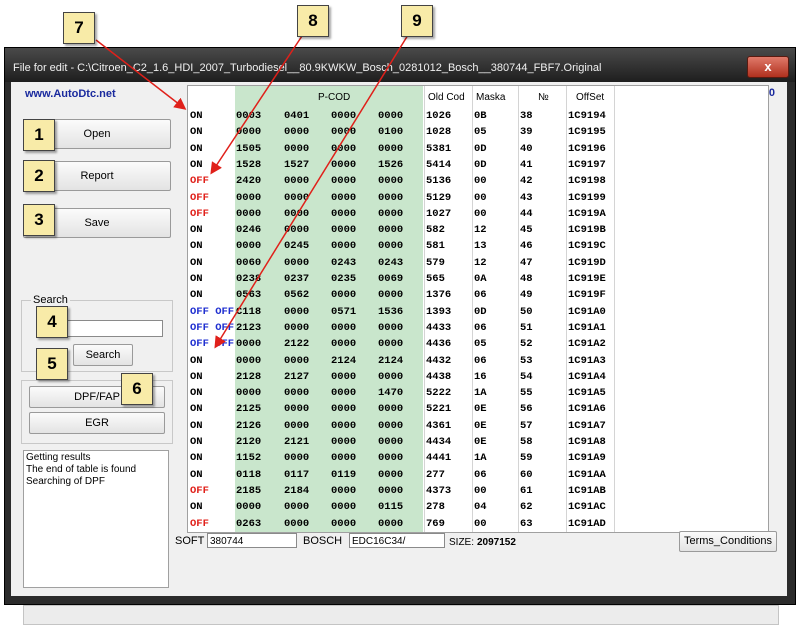 Image resolution: width=800 pixels, height=625 pixels. What do you see at coordinates (417, 21) in the screenshot?
I see `callout-9: 9` at bounding box center [417, 21].